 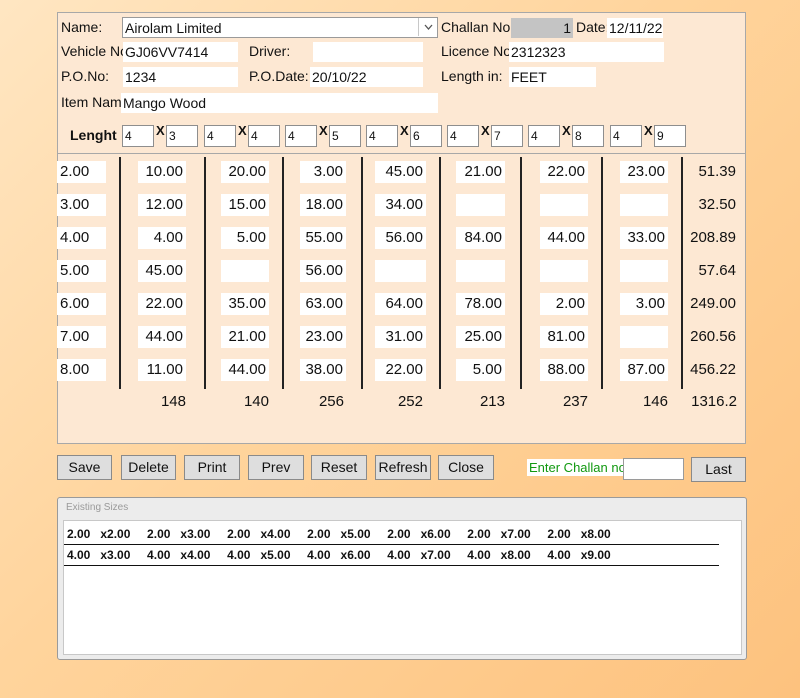 I want to click on lenght-height-input: 8, so click(x=588, y=136).